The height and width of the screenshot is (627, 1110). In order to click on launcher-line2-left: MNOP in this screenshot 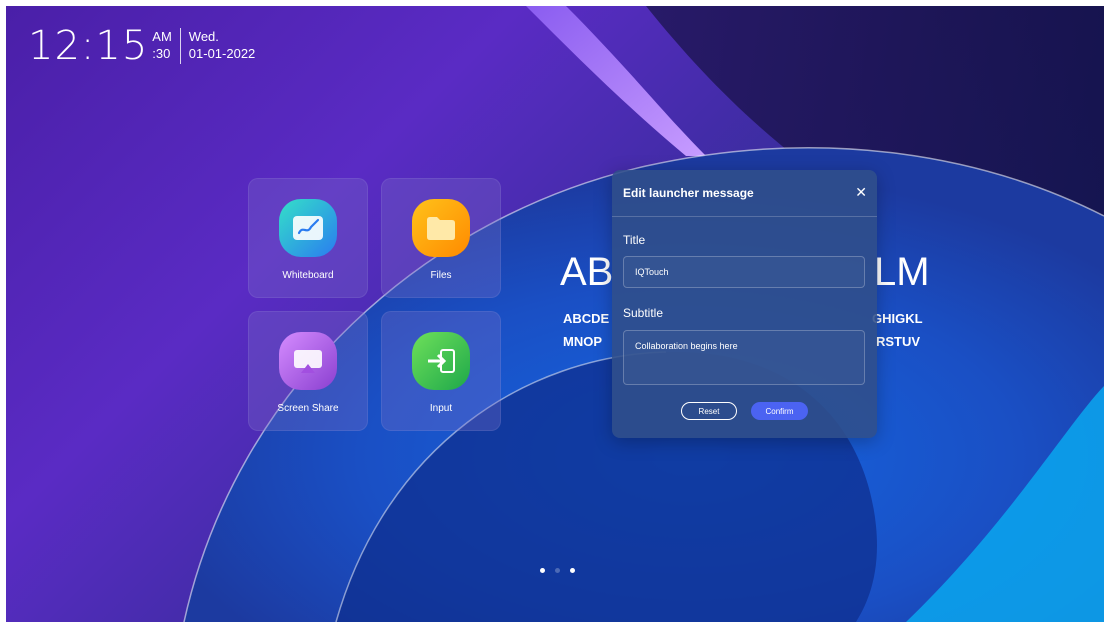, I will do `click(582, 341)`.